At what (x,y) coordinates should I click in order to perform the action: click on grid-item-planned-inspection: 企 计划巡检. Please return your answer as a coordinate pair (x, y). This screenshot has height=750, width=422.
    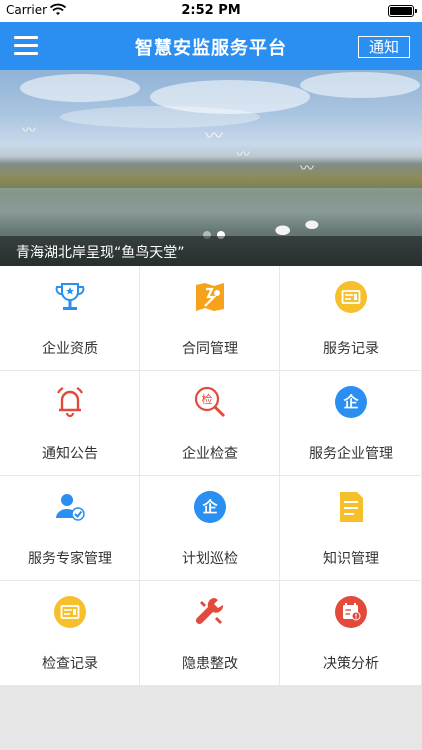
    Looking at the image, I should click on (210, 528).